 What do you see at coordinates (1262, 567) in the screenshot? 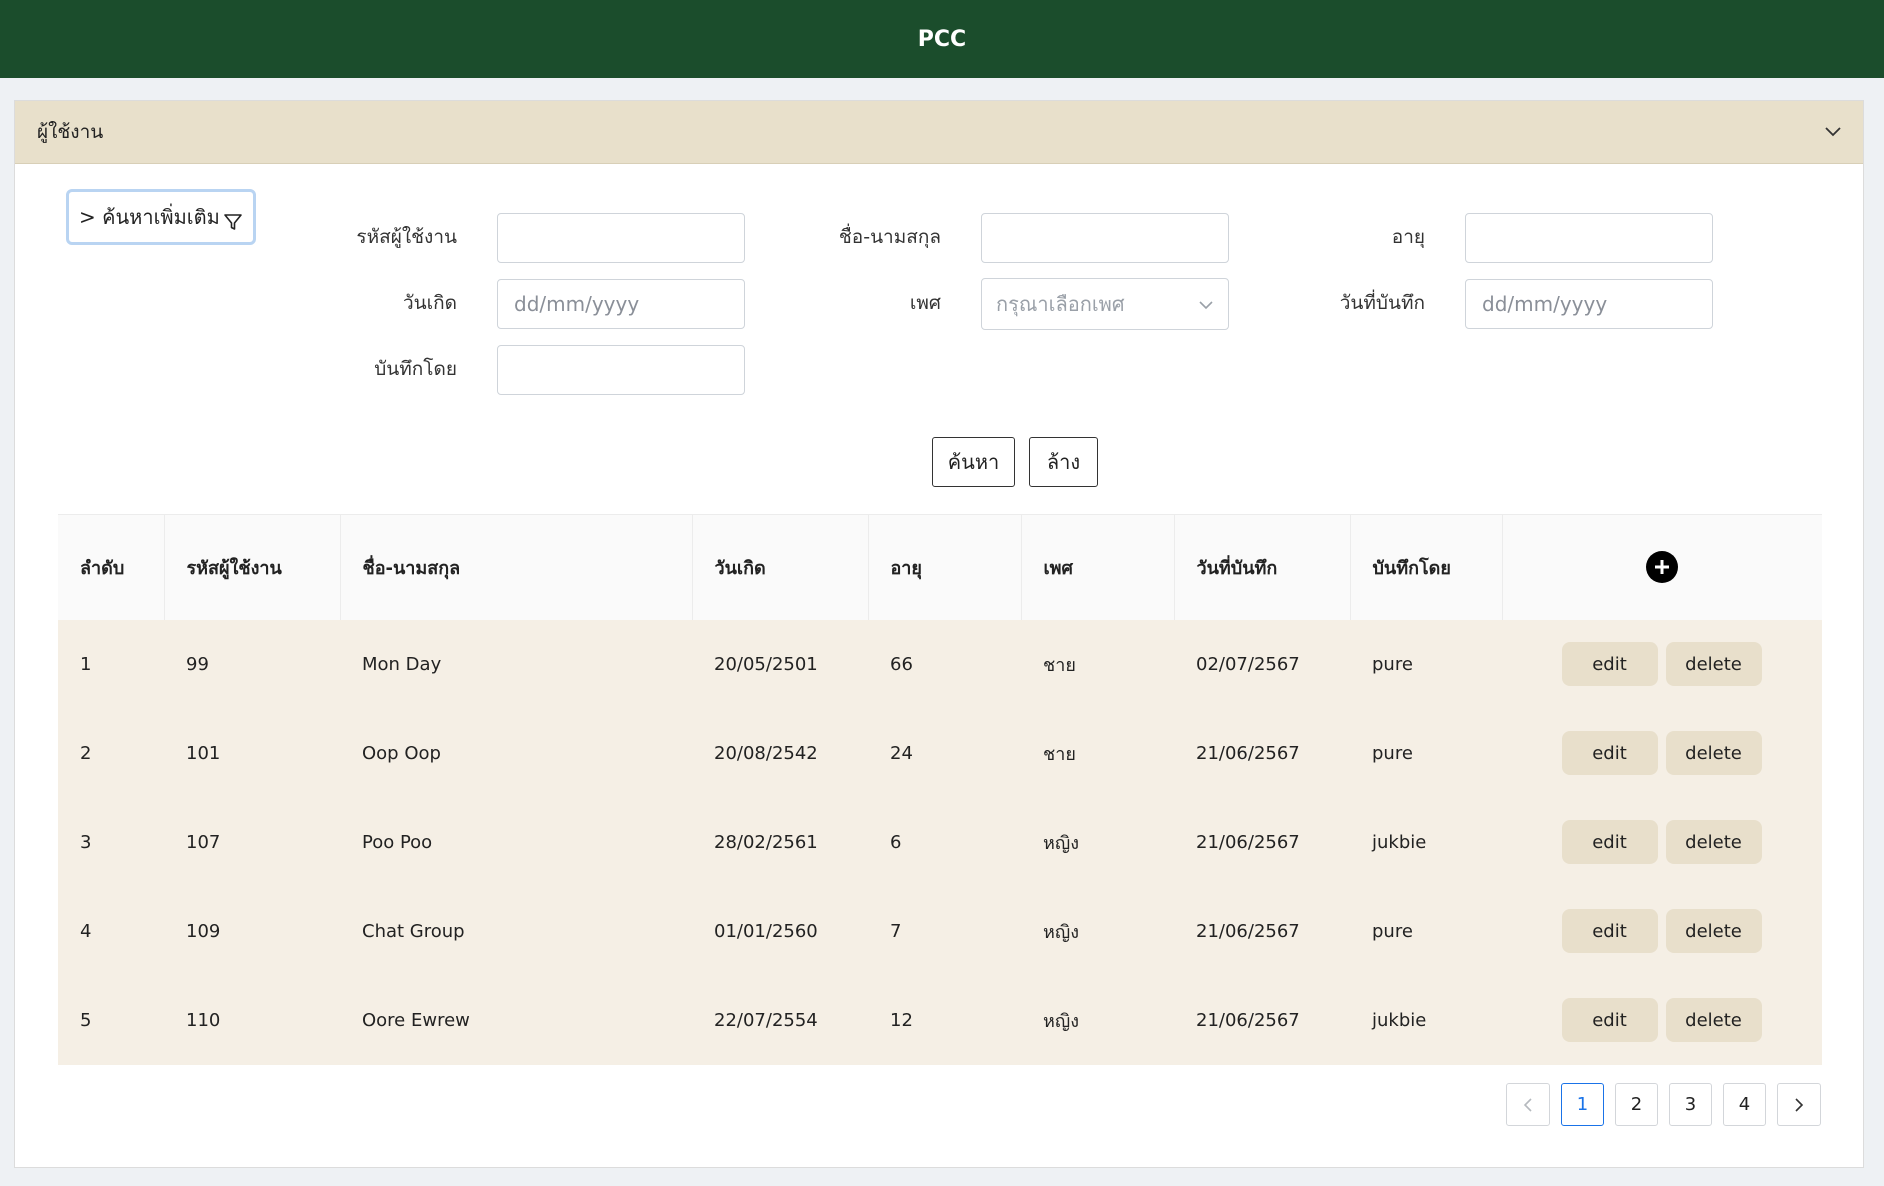
I see `column-header: วันที่บันทึก` at bounding box center [1262, 567].